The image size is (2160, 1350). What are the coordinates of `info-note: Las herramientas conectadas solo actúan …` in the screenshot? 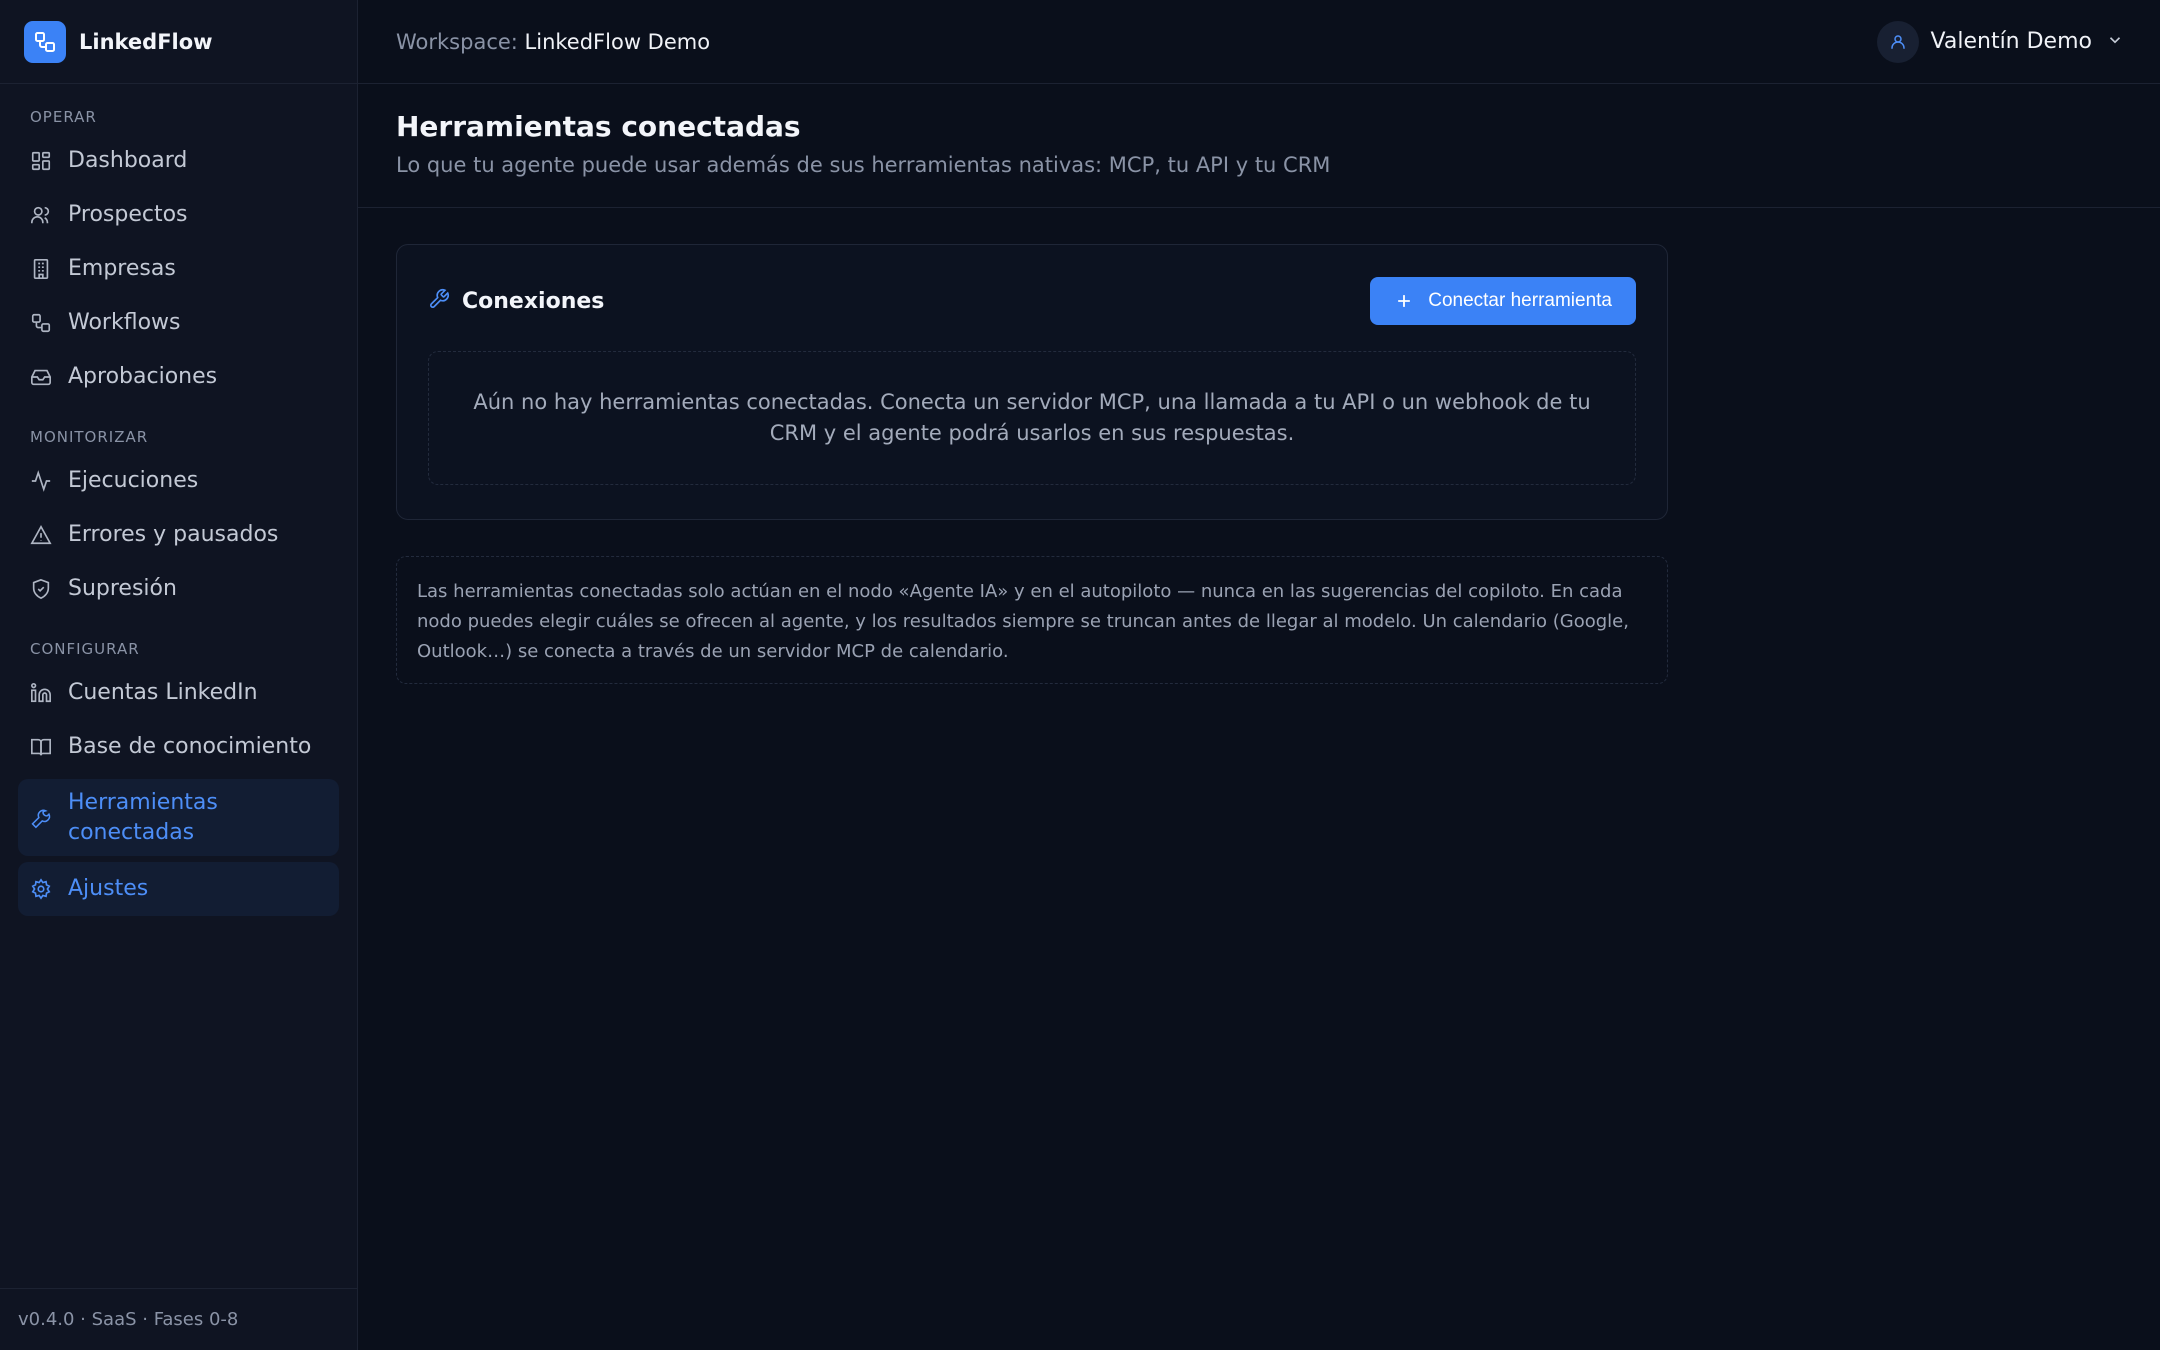 It's located at (1032, 620).